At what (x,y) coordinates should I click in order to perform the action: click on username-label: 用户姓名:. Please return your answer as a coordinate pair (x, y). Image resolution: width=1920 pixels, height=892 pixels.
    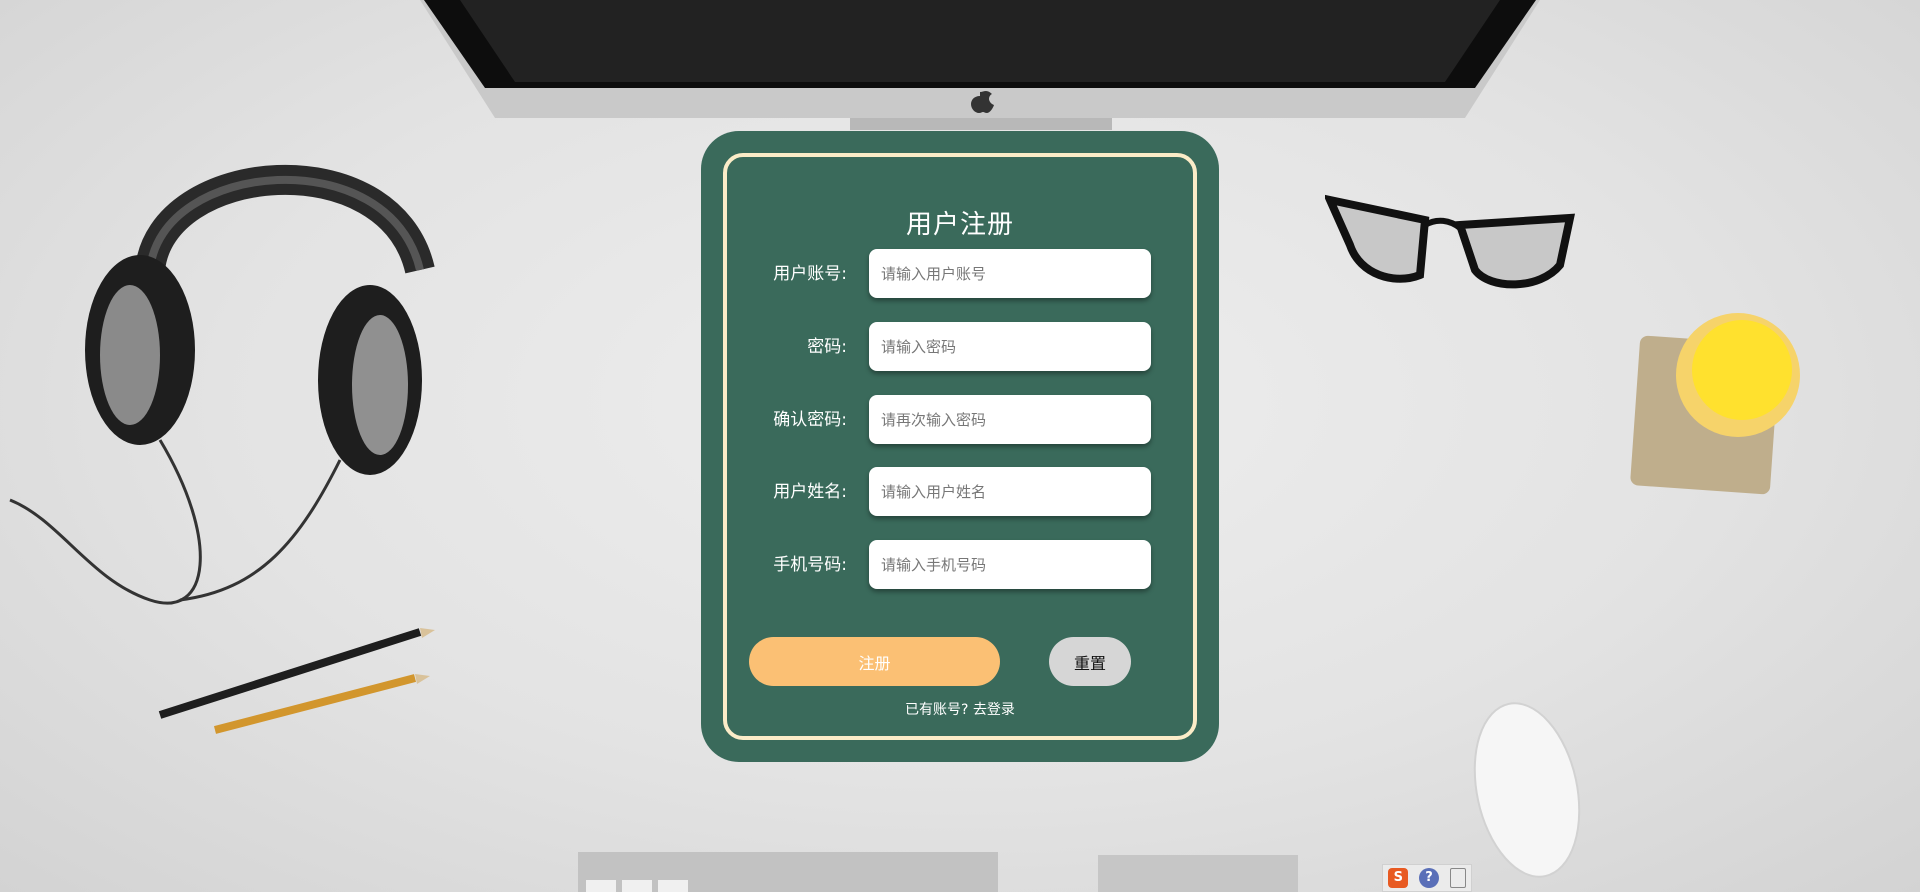
    Looking at the image, I should click on (810, 492).